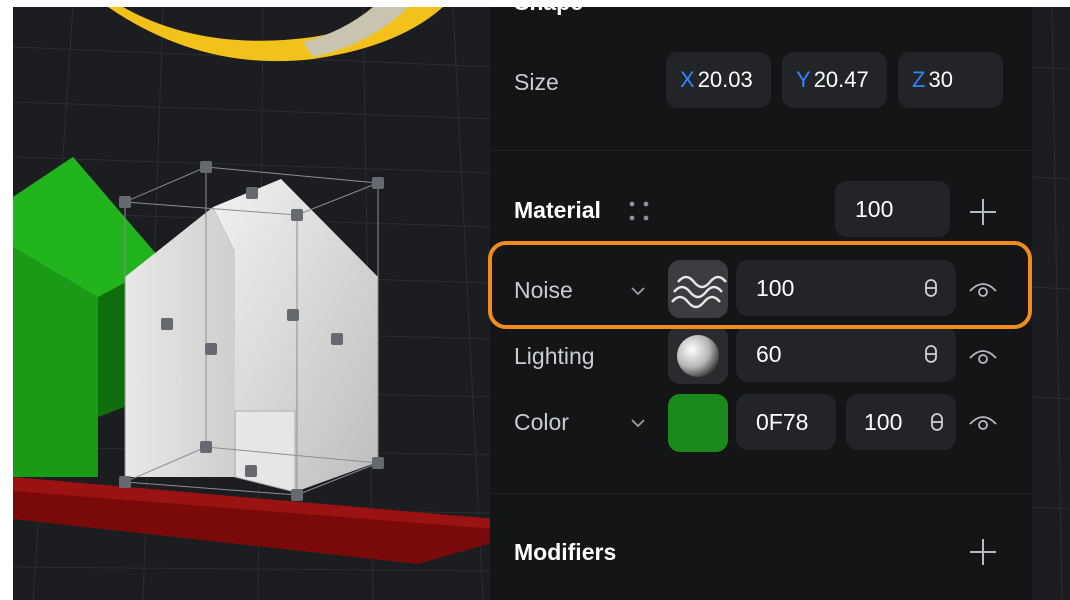  I want to click on material-opacity-value: 100, so click(874, 209).